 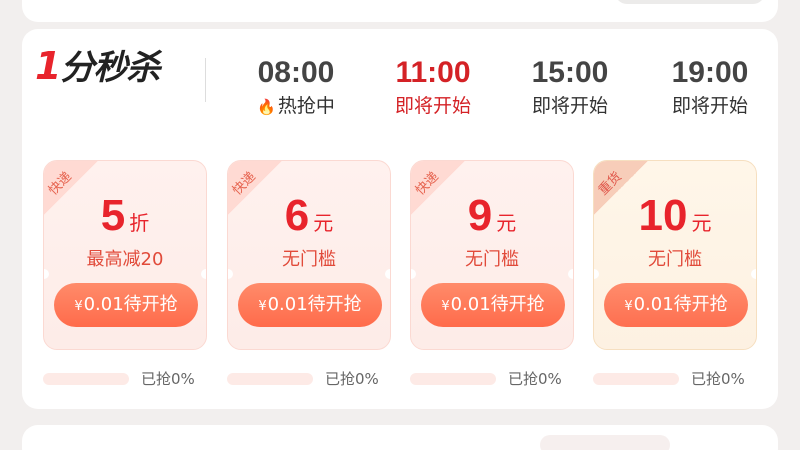 I want to click on time-slot-1500: 15:00 即将开始, so click(x=570, y=87).